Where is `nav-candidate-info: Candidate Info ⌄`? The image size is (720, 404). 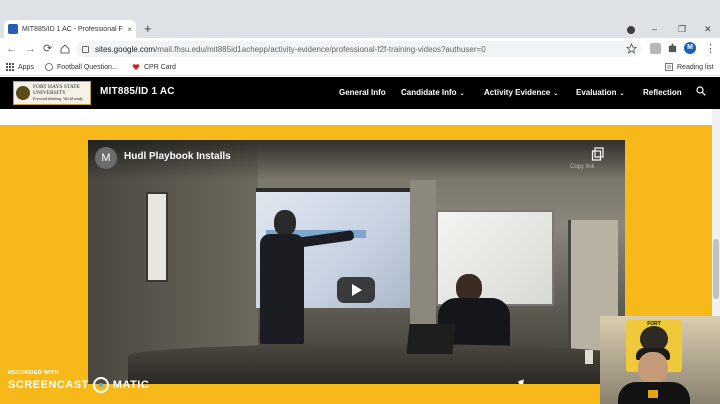
nav-candidate-info: Candidate Info ⌄ is located at coordinates (433, 92).